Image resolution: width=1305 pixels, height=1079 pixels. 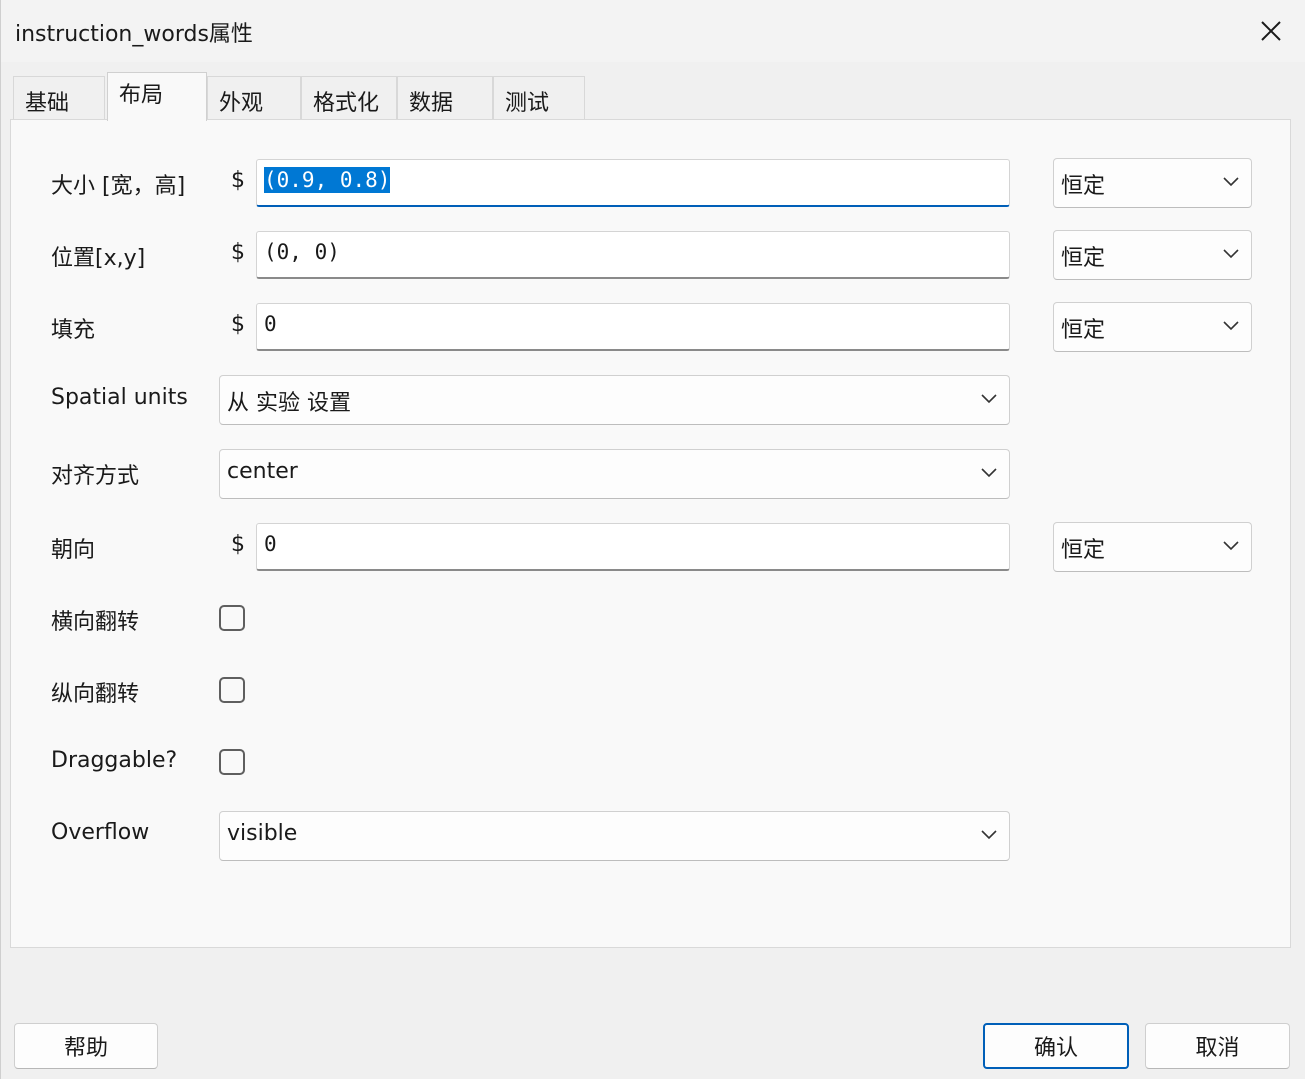 What do you see at coordinates (95, 694) in the screenshot?
I see `flip-vertical-label: 纵向翻转` at bounding box center [95, 694].